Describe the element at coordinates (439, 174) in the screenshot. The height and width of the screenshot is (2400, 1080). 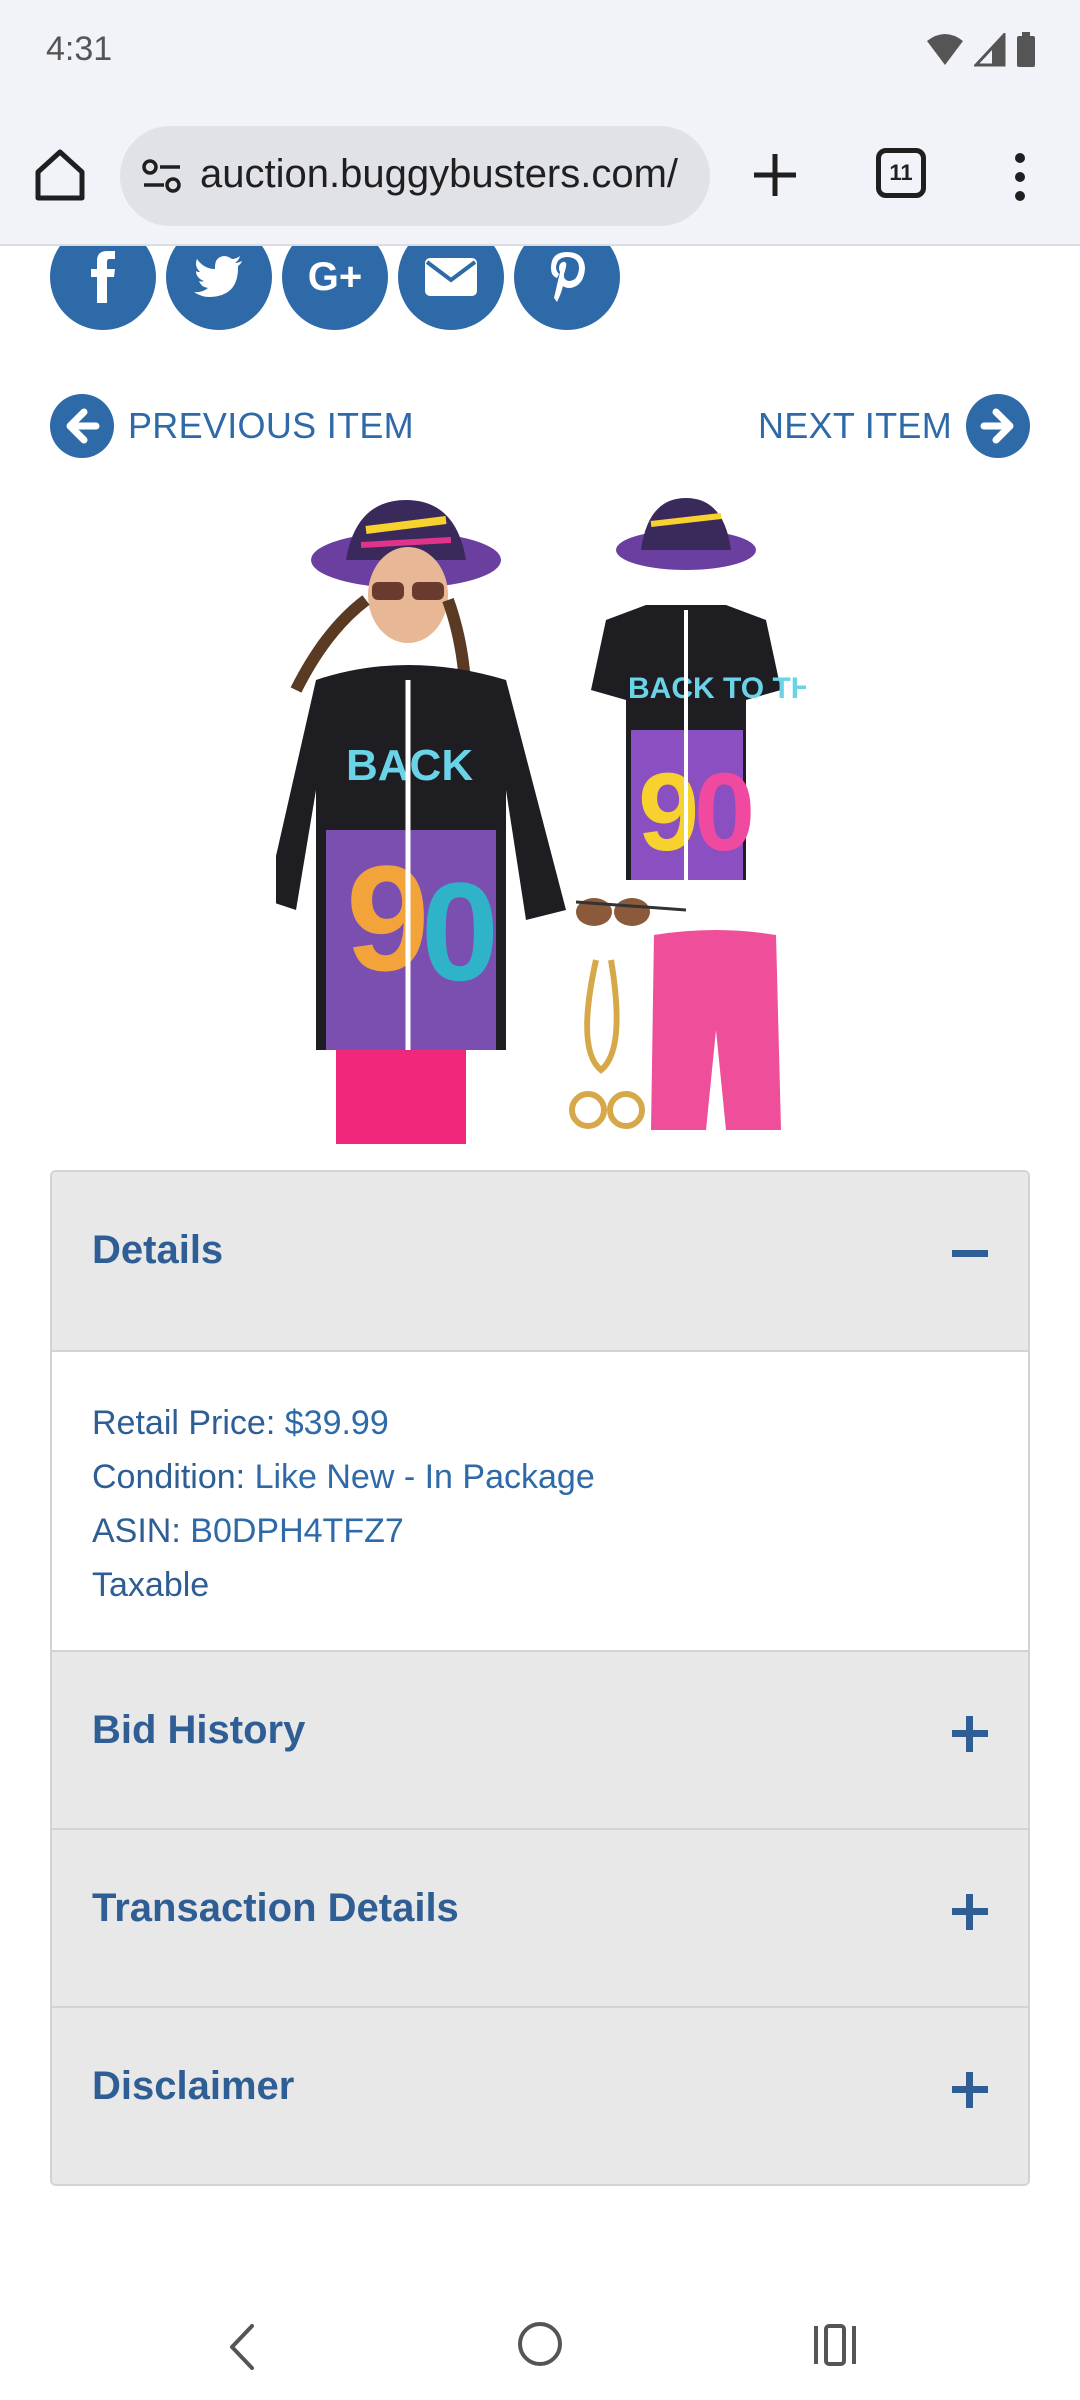
I see `url-text: auction.buggybusters.com/` at that location.